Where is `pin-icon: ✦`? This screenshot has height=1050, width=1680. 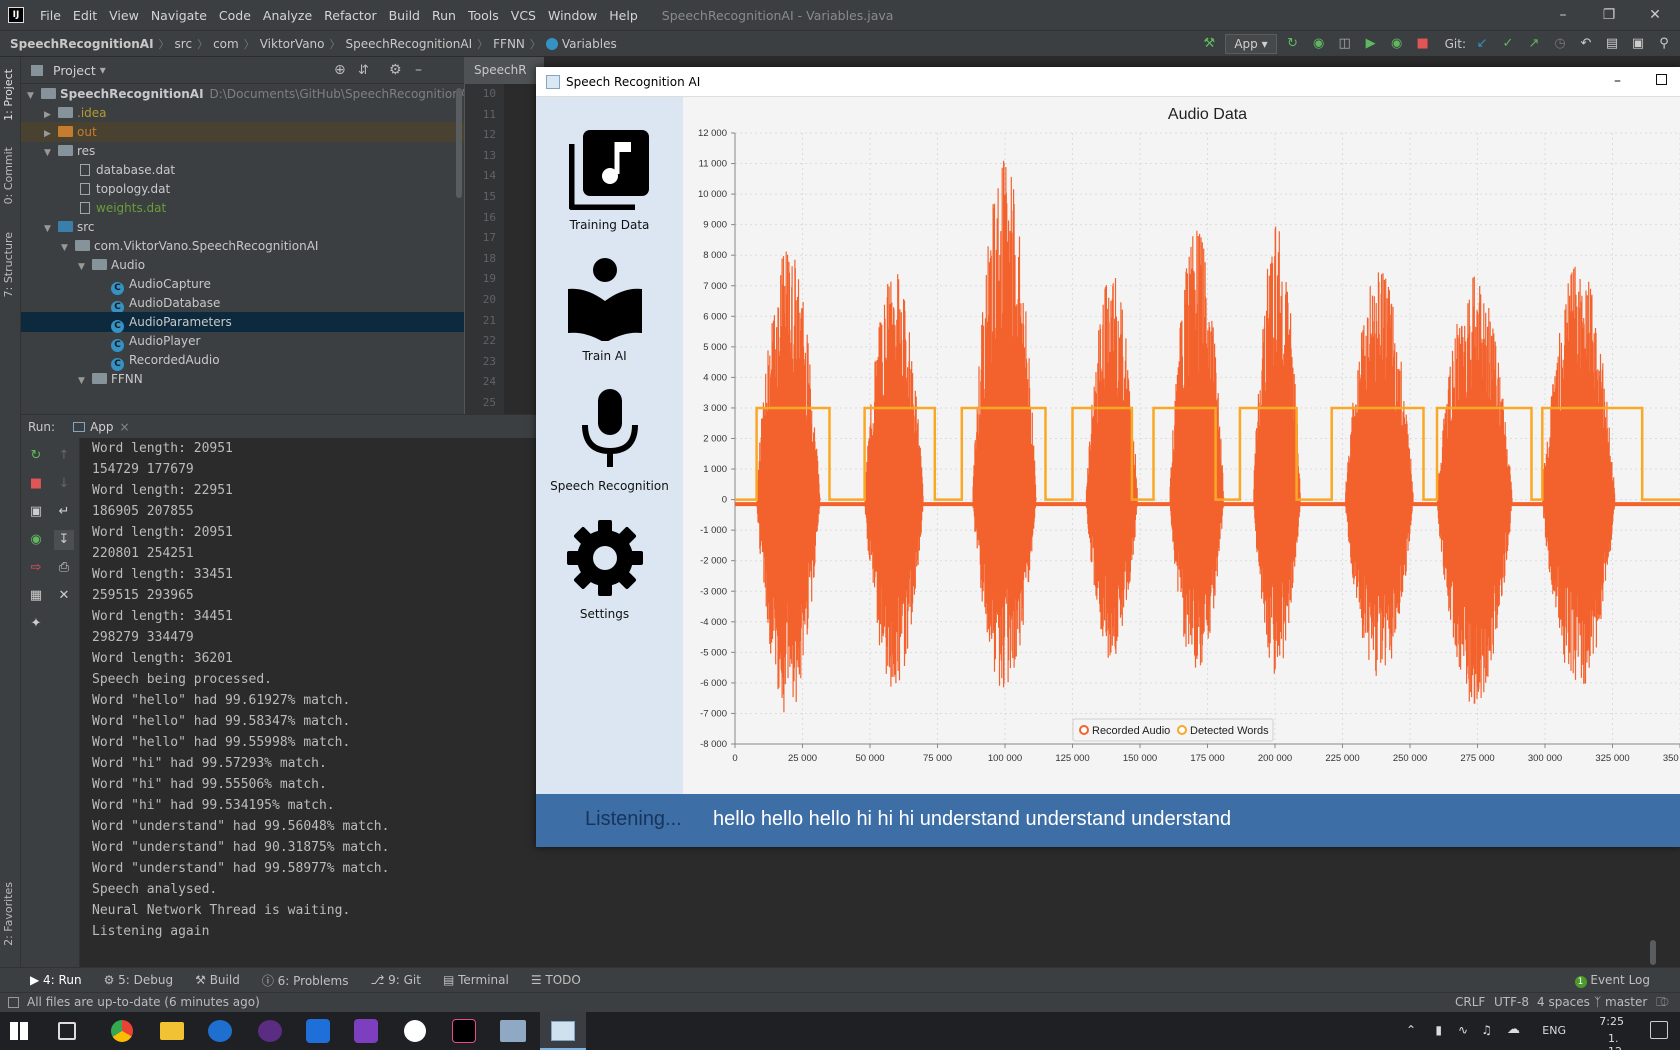
pin-icon: ✦ is located at coordinates (36, 624).